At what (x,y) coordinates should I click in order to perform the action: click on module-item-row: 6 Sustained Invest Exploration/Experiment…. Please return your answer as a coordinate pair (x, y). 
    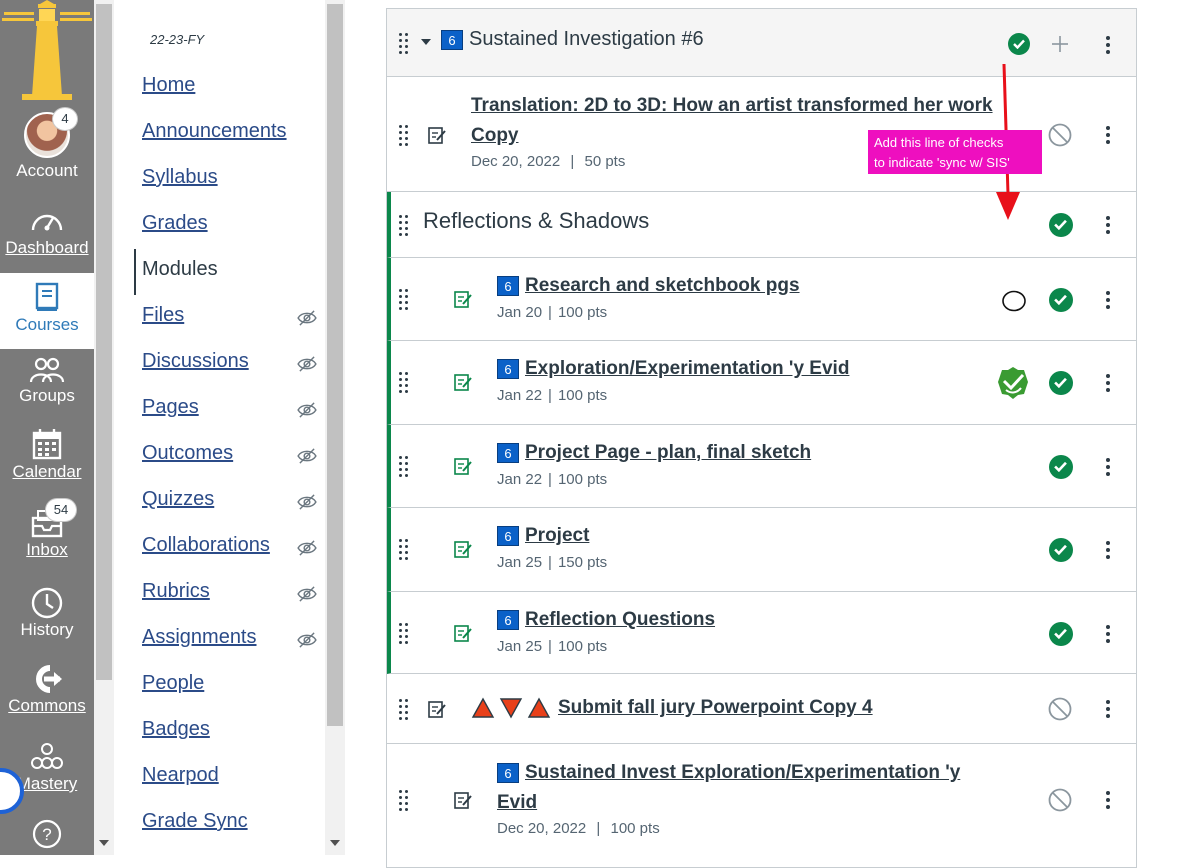
    Looking at the image, I should click on (761, 804).